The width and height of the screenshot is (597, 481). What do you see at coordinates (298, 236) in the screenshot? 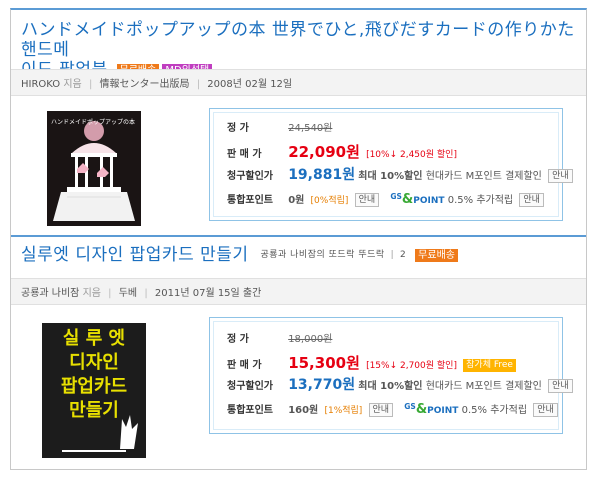
I see `book-divider` at bounding box center [298, 236].